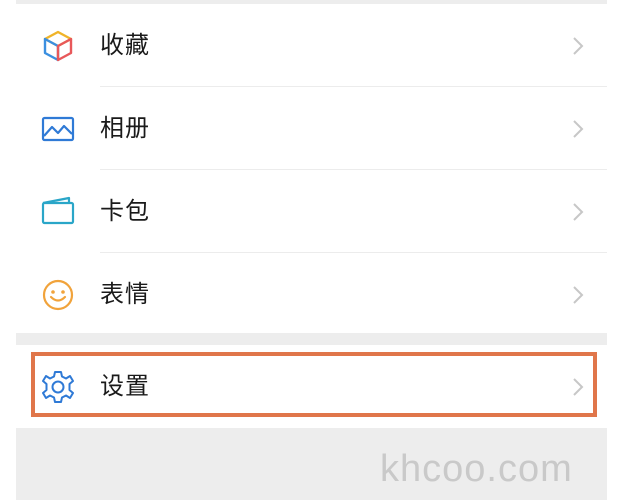 The height and width of the screenshot is (500, 628). What do you see at coordinates (58, 210) in the screenshot?
I see `card-wallet-icon` at bounding box center [58, 210].